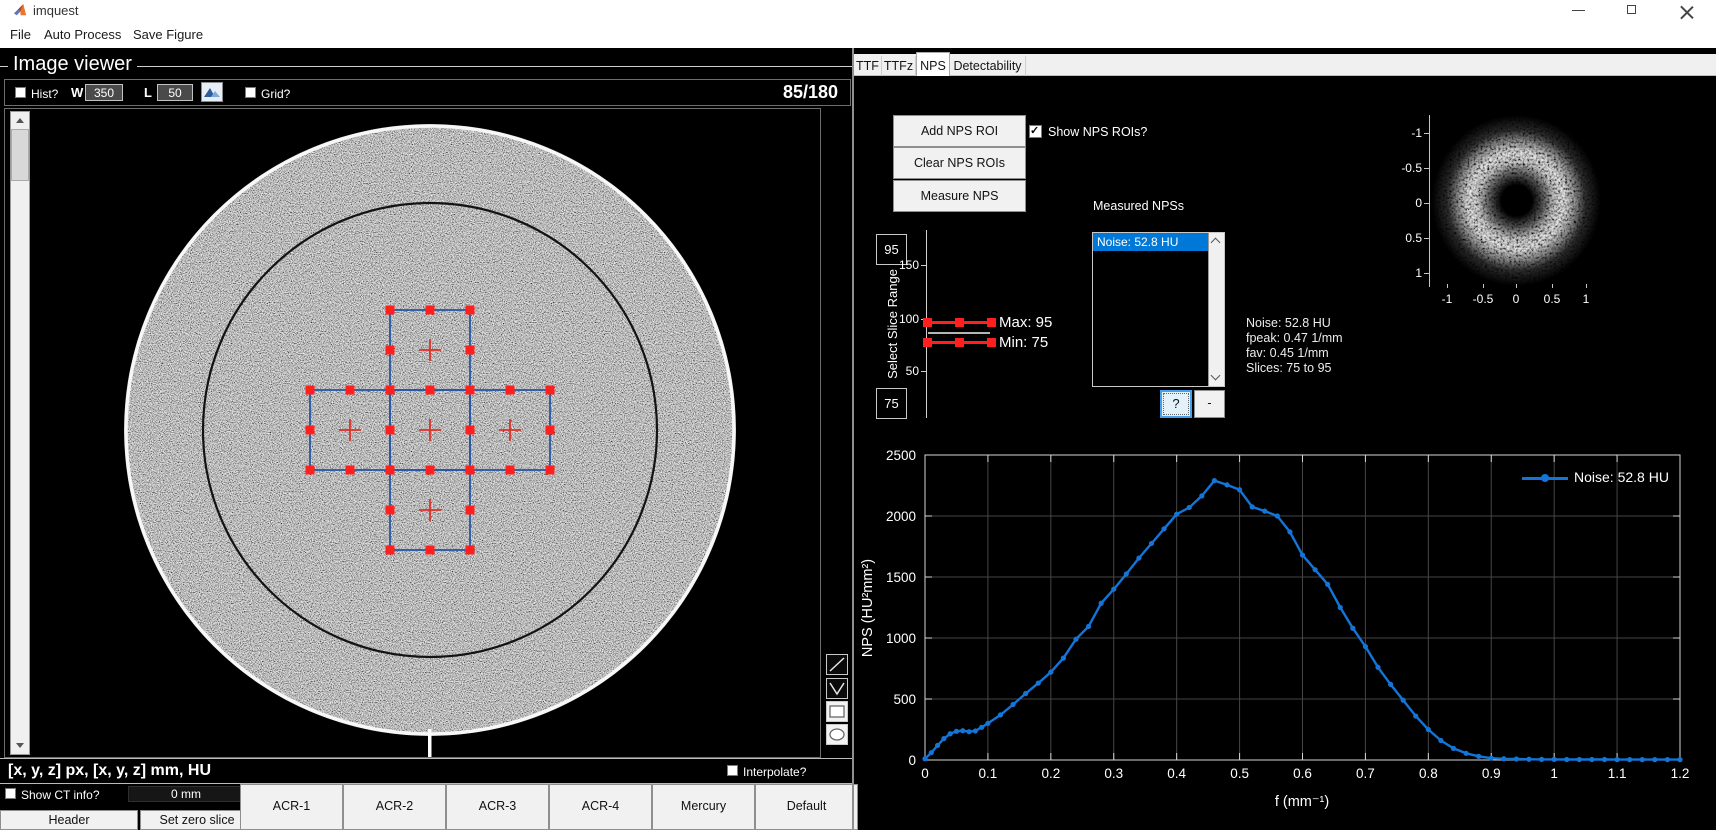  What do you see at coordinates (858, 35) in the screenshot?
I see `menu-bar: File Auto Process Save Figure` at bounding box center [858, 35].